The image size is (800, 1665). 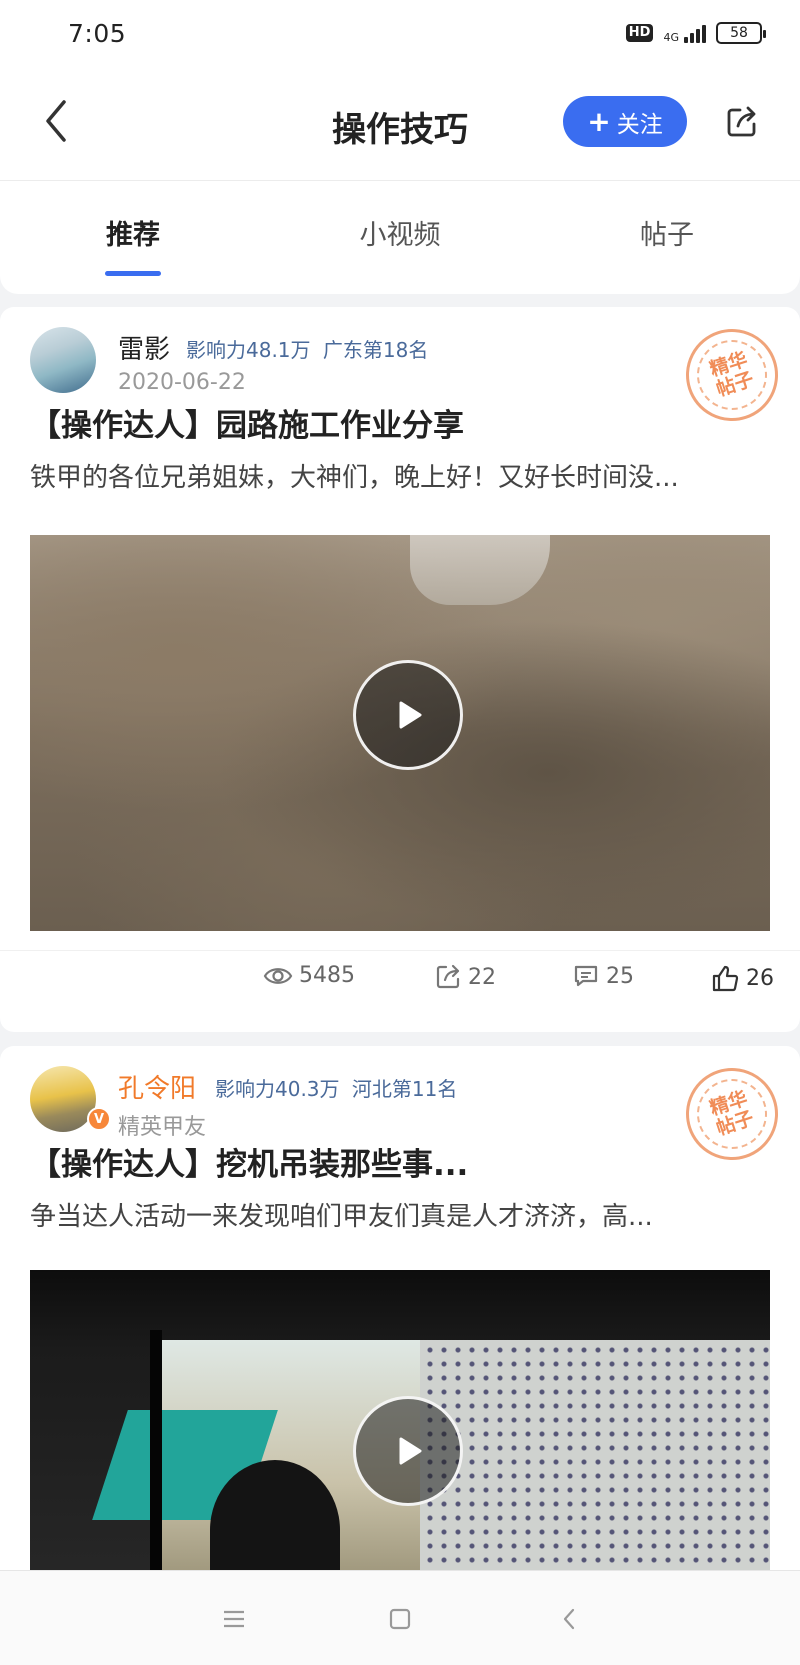 I want to click on battery-level: 58, so click(x=739, y=33).